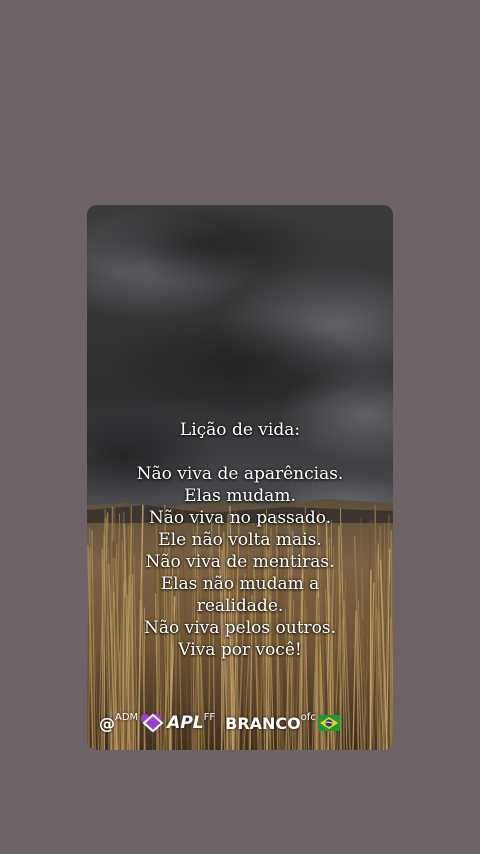  Describe the element at coordinates (209, 717) in the screenshot. I see `ff-superscript: FF` at that location.